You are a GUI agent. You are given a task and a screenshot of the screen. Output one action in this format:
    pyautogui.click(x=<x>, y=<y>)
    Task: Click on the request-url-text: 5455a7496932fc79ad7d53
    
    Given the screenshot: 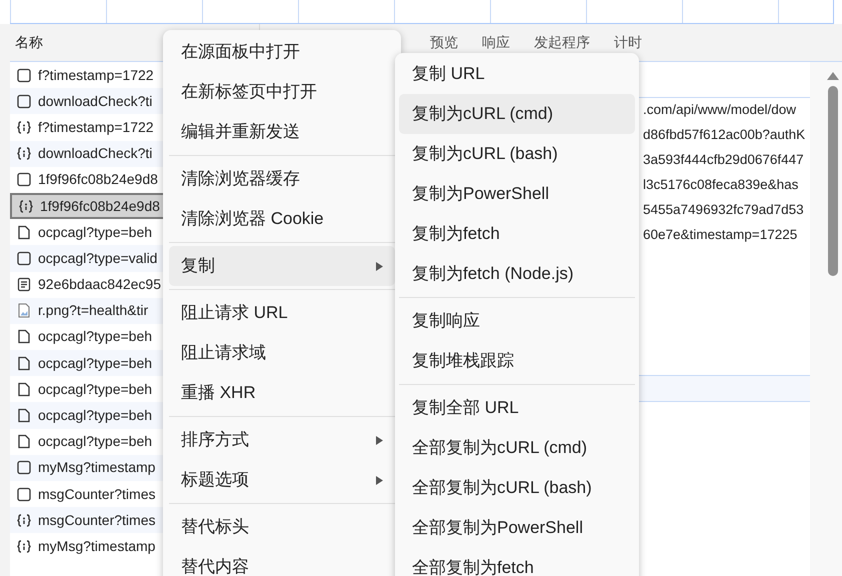 What is the action you would take?
    pyautogui.click(x=723, y=210)
    